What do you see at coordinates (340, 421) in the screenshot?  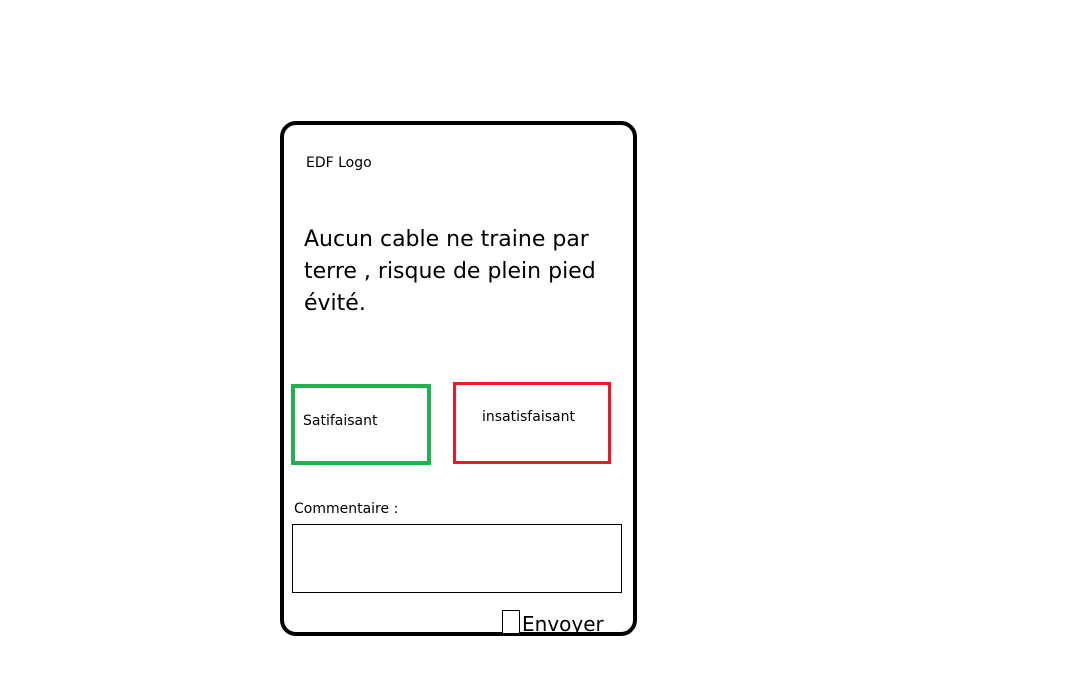 I see `satisfied-button-label: Satifaisant` at bounding box center [340, 421].